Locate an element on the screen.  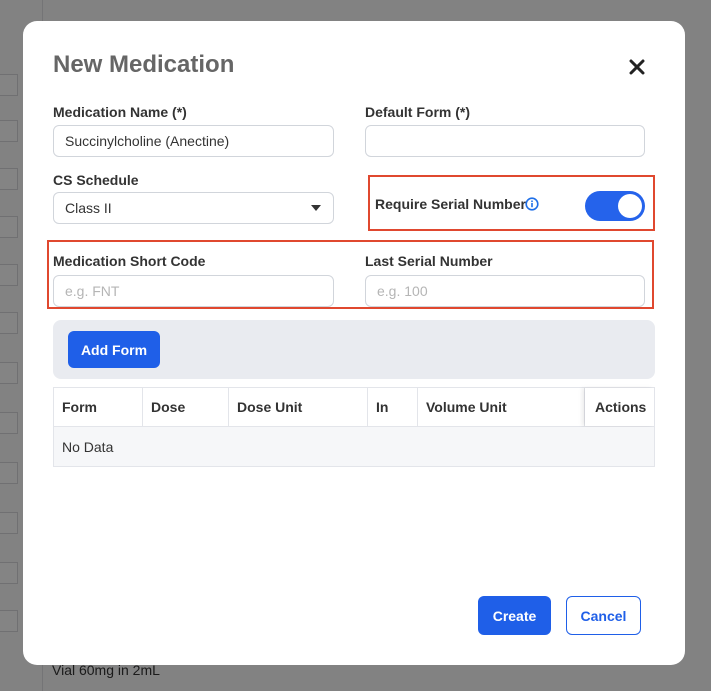
close-button is located at coordinates (637, 67).